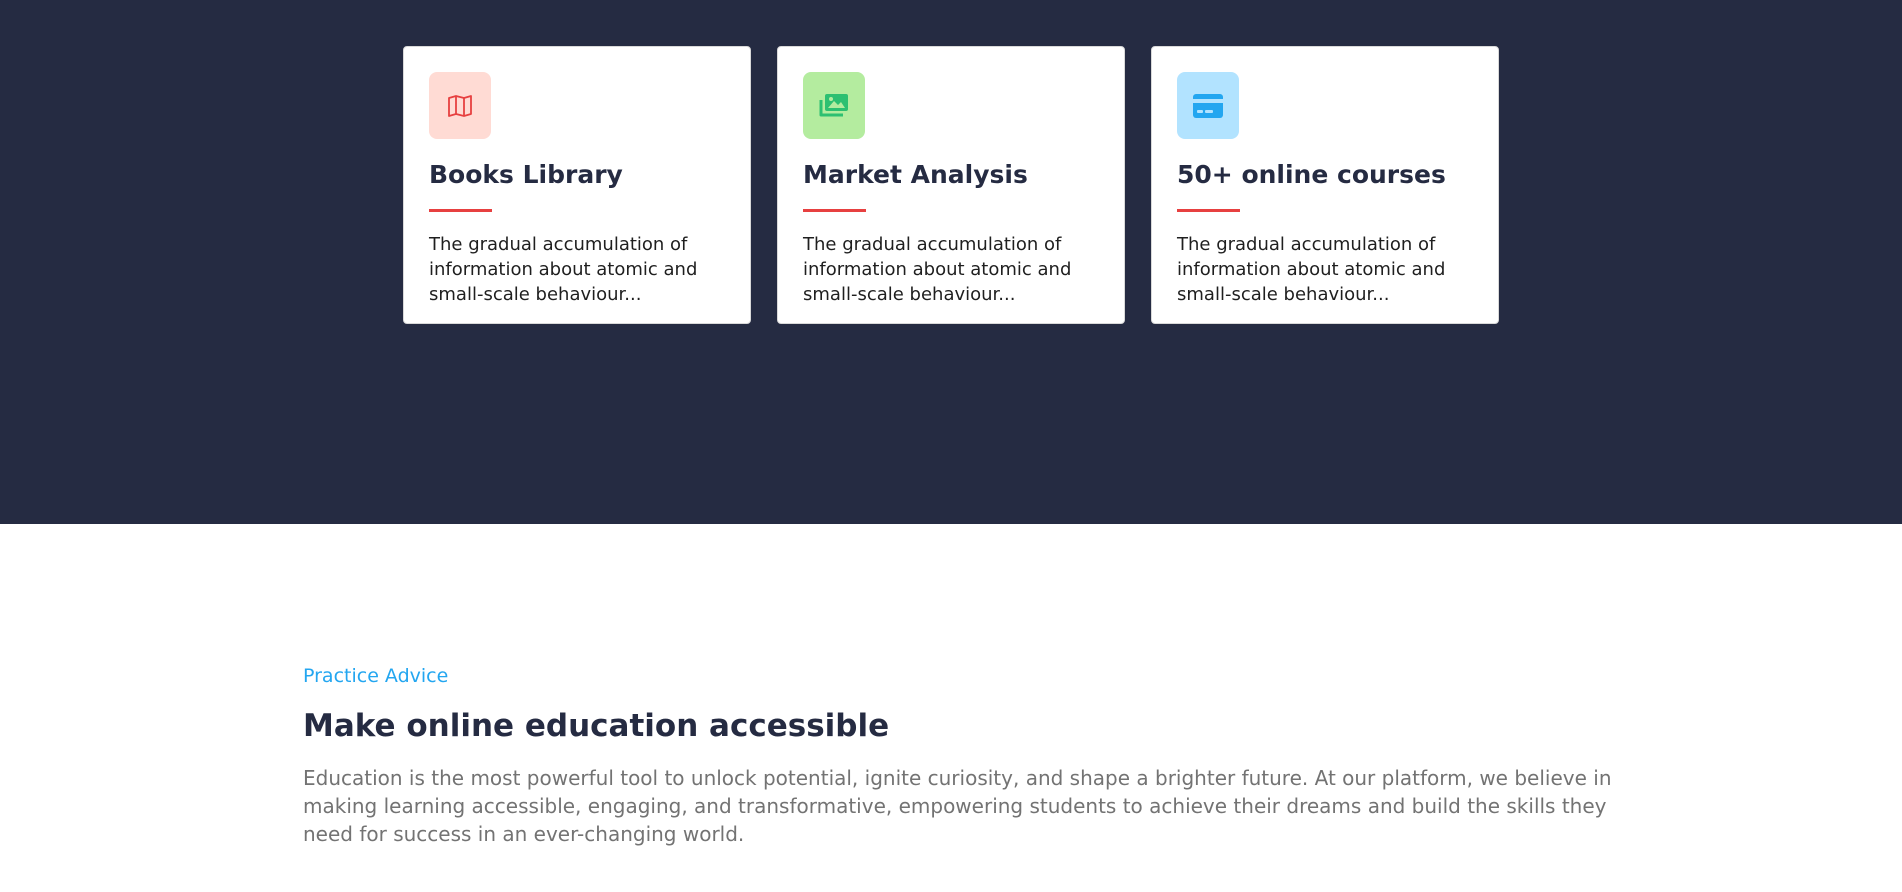 This screenshot has width=1902, height=892. I want to click on section-title: Make online education accessible, so click(596, 726).